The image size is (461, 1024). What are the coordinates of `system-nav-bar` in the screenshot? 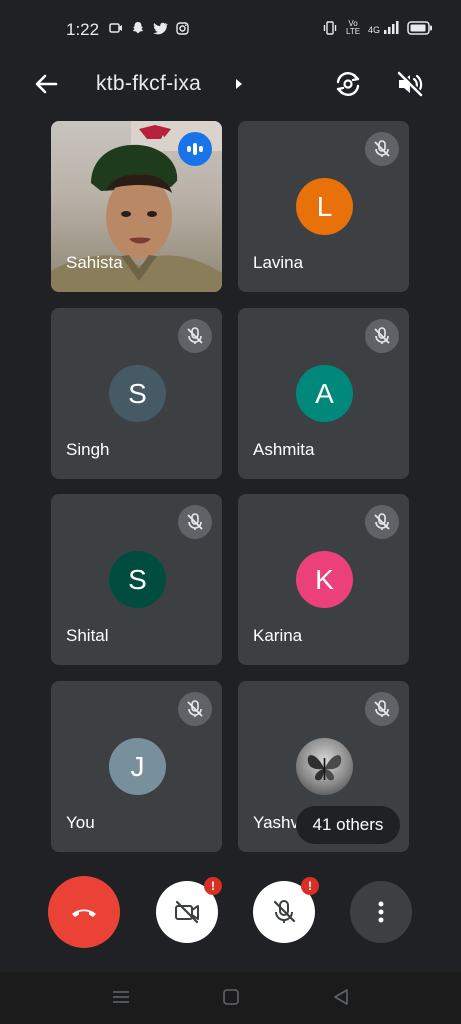 It's located at (230, 998).